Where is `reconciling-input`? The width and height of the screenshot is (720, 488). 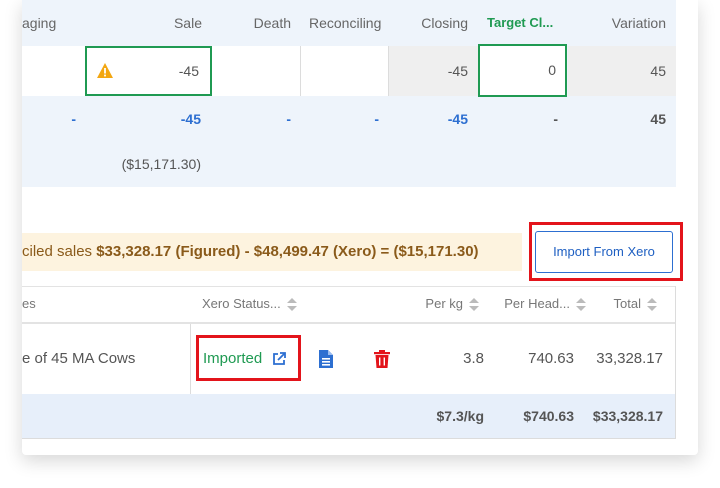
reconciling-input is located at coordinates (344, 71).